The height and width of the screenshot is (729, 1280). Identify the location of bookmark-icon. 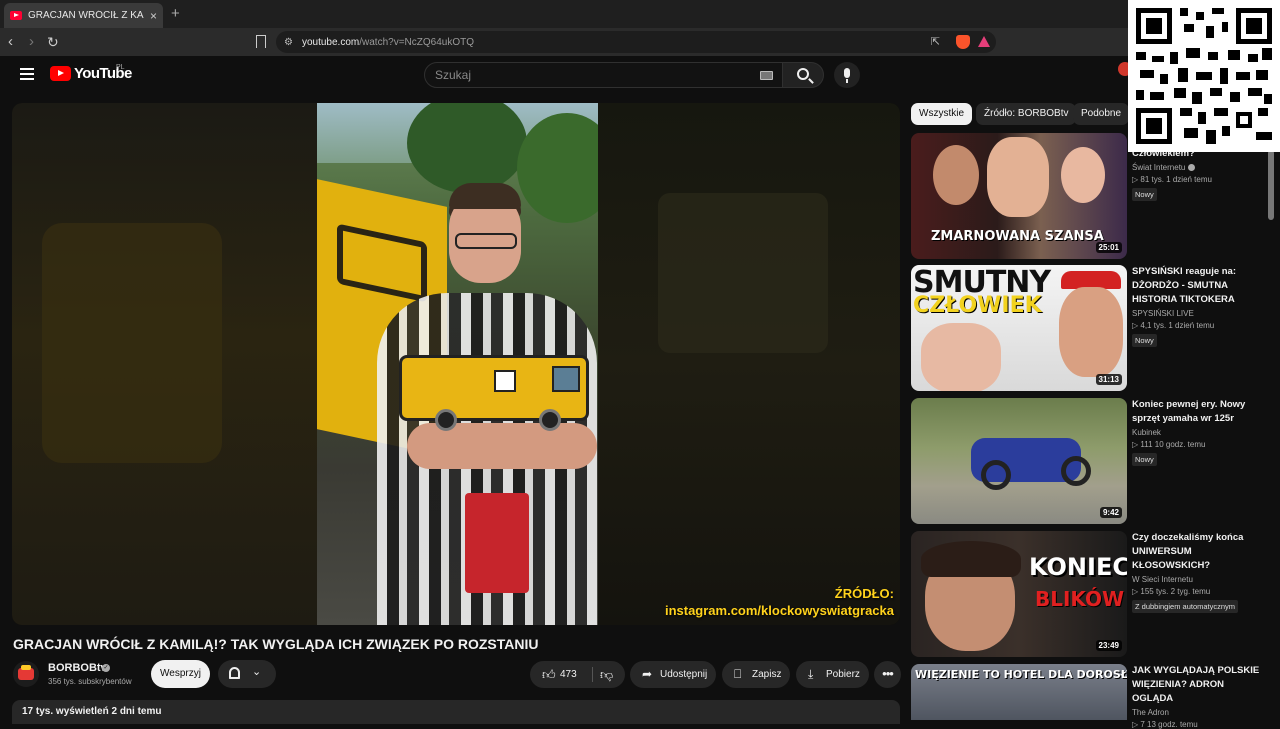
(261, 41).